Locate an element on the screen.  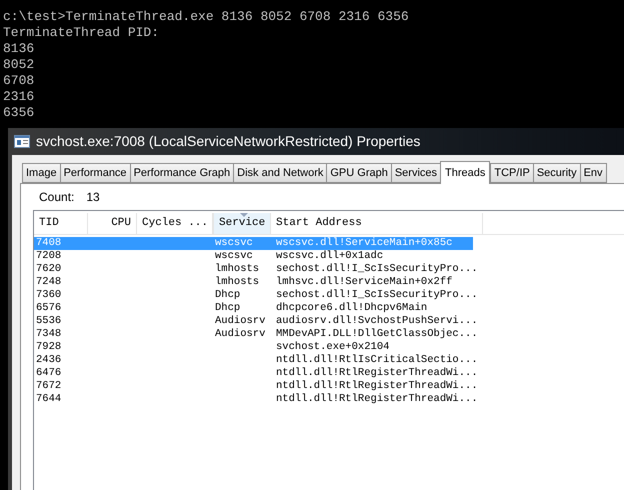
tid-cell-text: 7348 is located at coordinates (48, 334).